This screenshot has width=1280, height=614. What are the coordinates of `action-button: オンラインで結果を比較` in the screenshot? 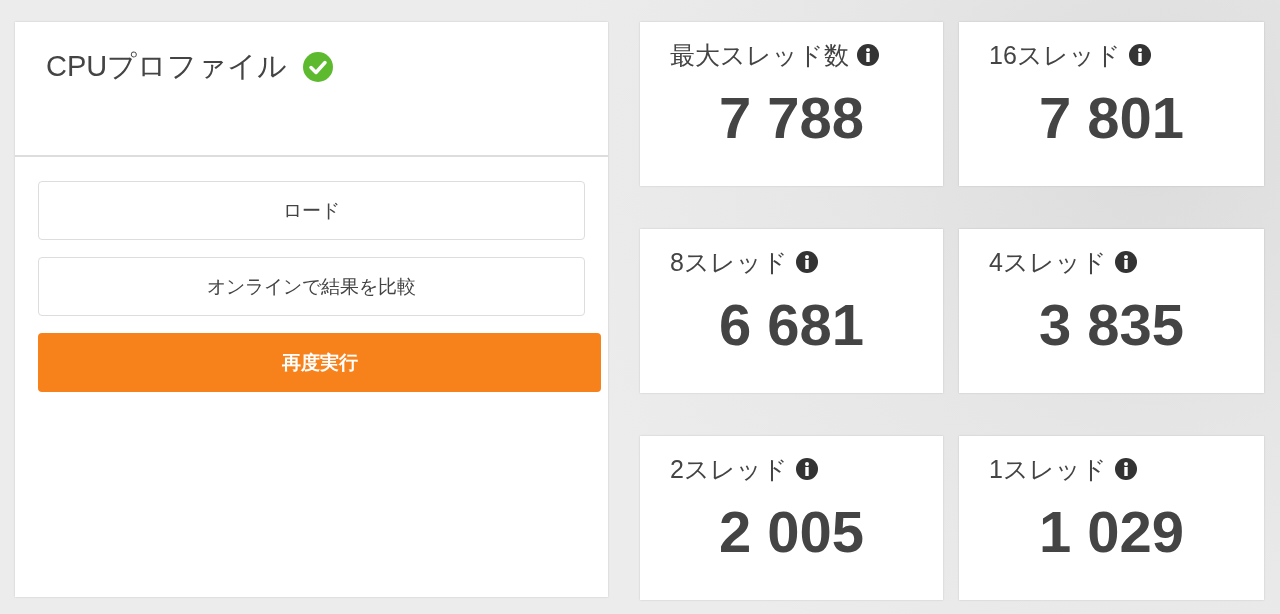 It's located at (311, 286).